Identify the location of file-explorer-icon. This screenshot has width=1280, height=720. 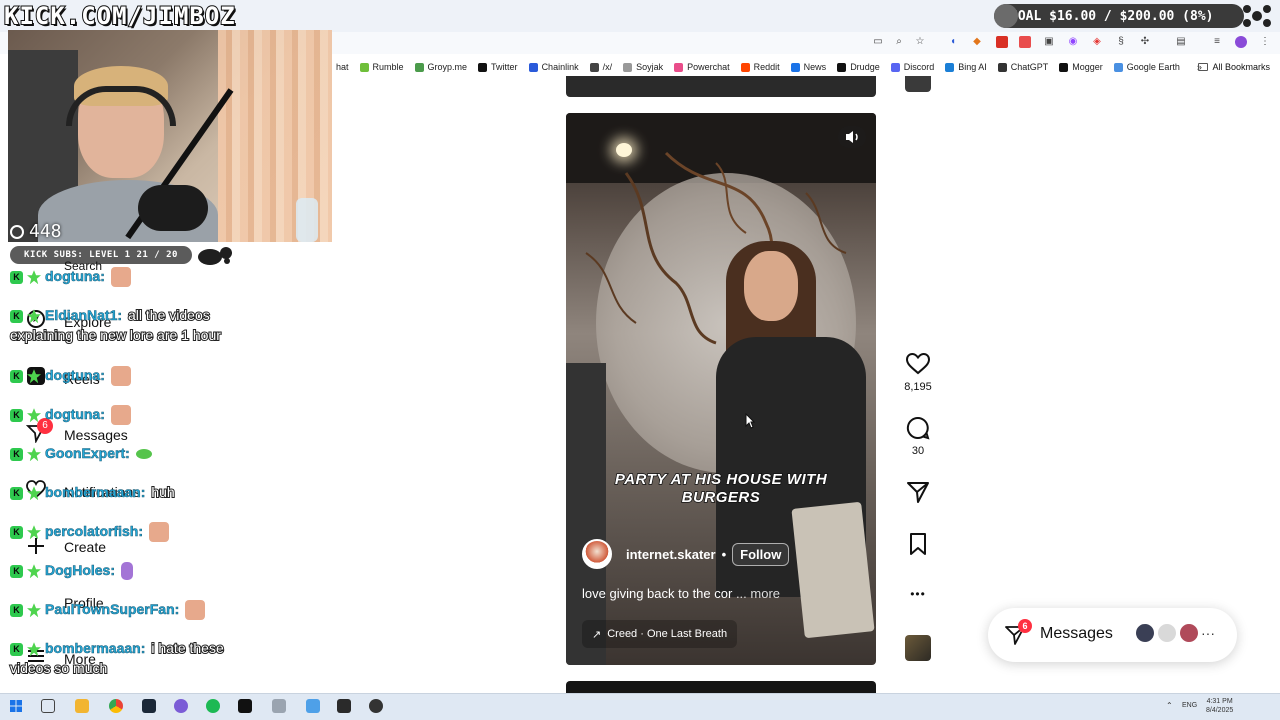
(82, 706).